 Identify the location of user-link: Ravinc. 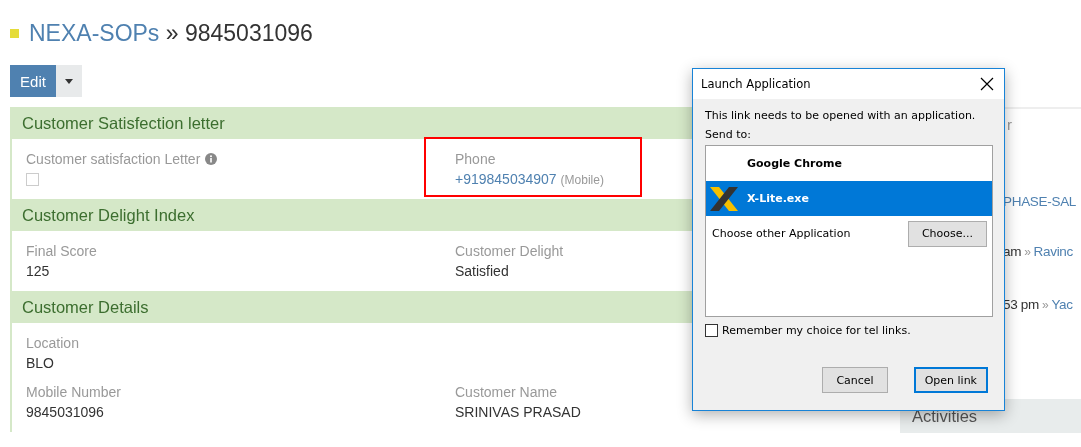
(1053, 251).